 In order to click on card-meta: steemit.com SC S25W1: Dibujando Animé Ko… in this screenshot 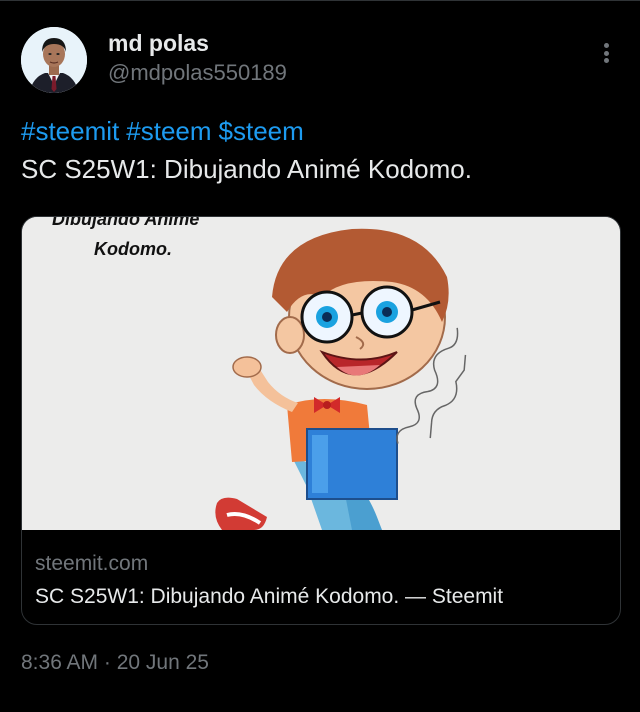, I will do `click(321, 577)`.